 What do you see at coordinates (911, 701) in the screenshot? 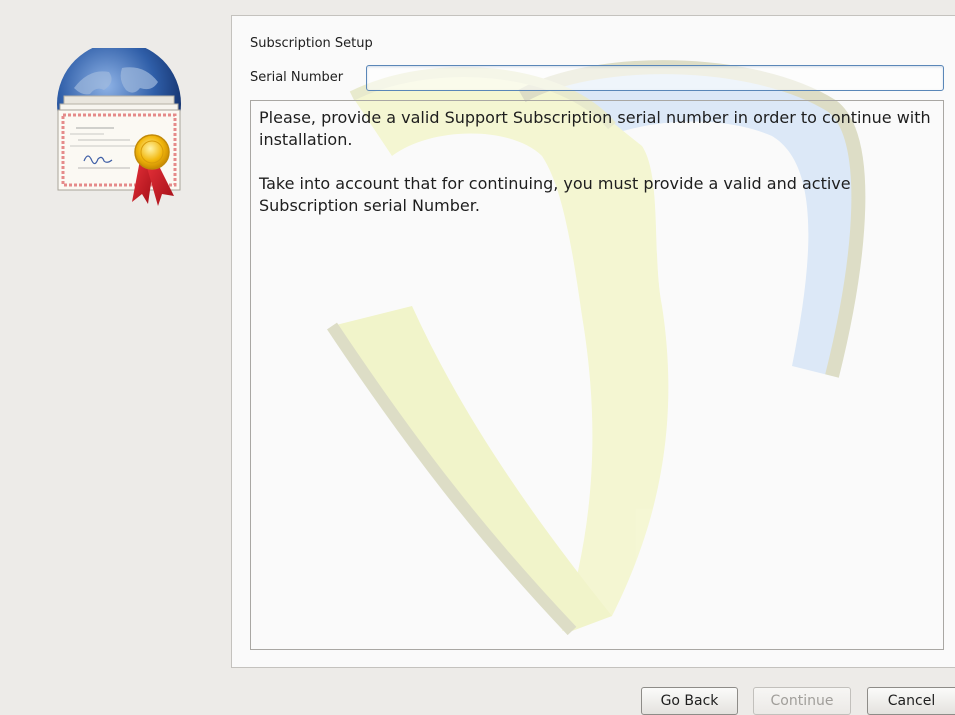
I see `cancel-button: Cancel` at bounding box center [911, 701].